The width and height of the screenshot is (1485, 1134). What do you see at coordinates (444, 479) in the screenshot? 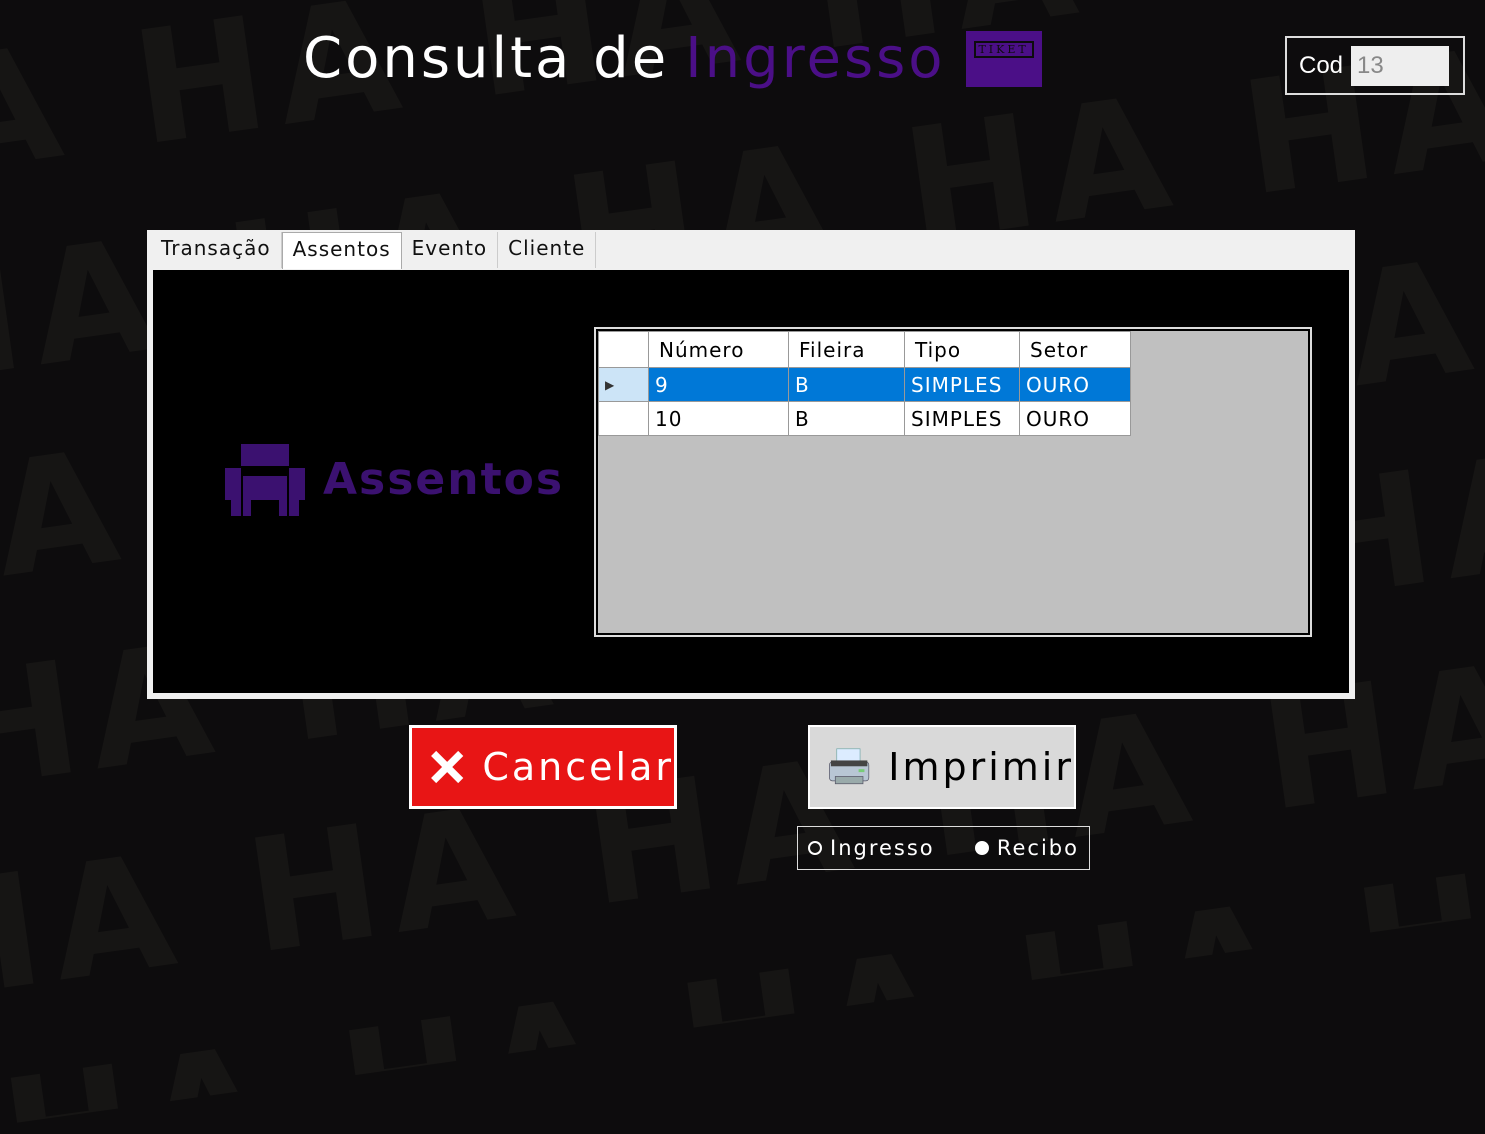
I see `seats-label: Assentos` at bounding box center [444, 479].